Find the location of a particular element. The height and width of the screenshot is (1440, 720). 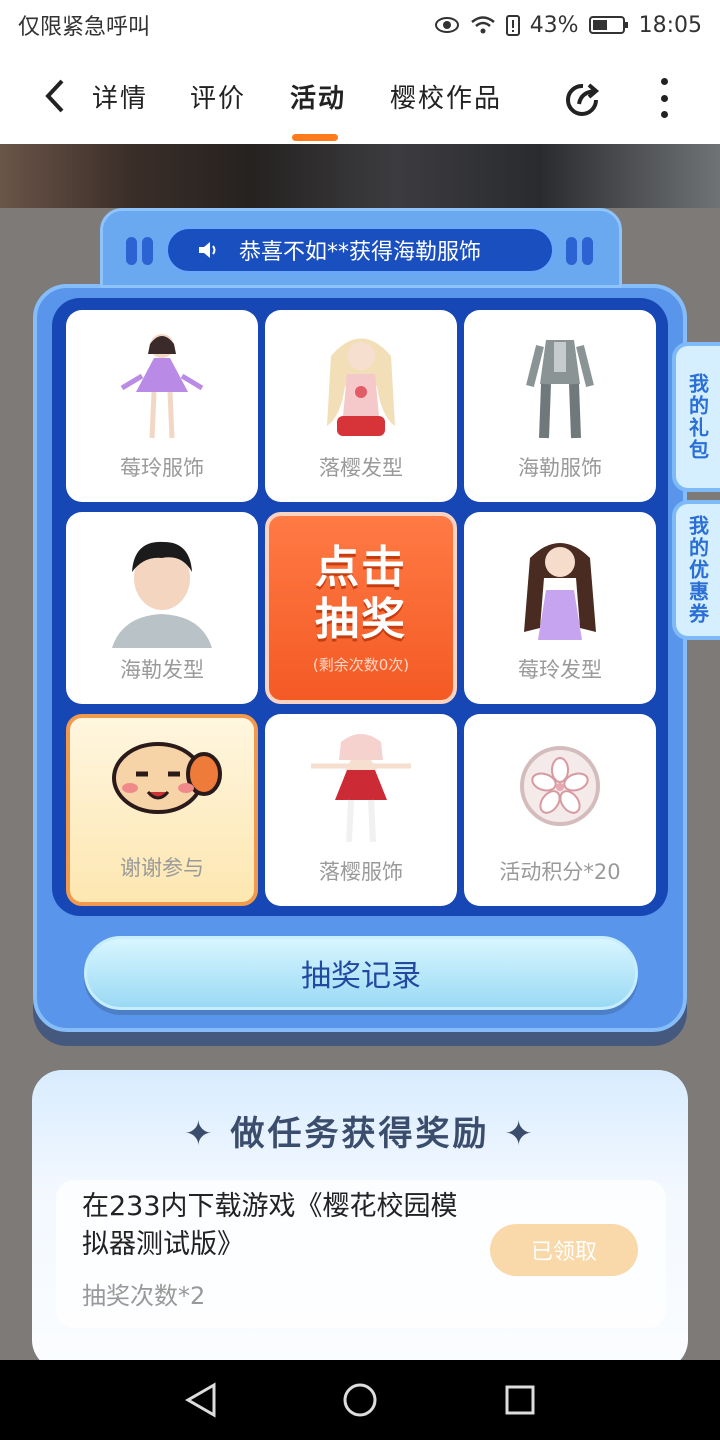

more-menu-button is located at coordinates (664, 98).